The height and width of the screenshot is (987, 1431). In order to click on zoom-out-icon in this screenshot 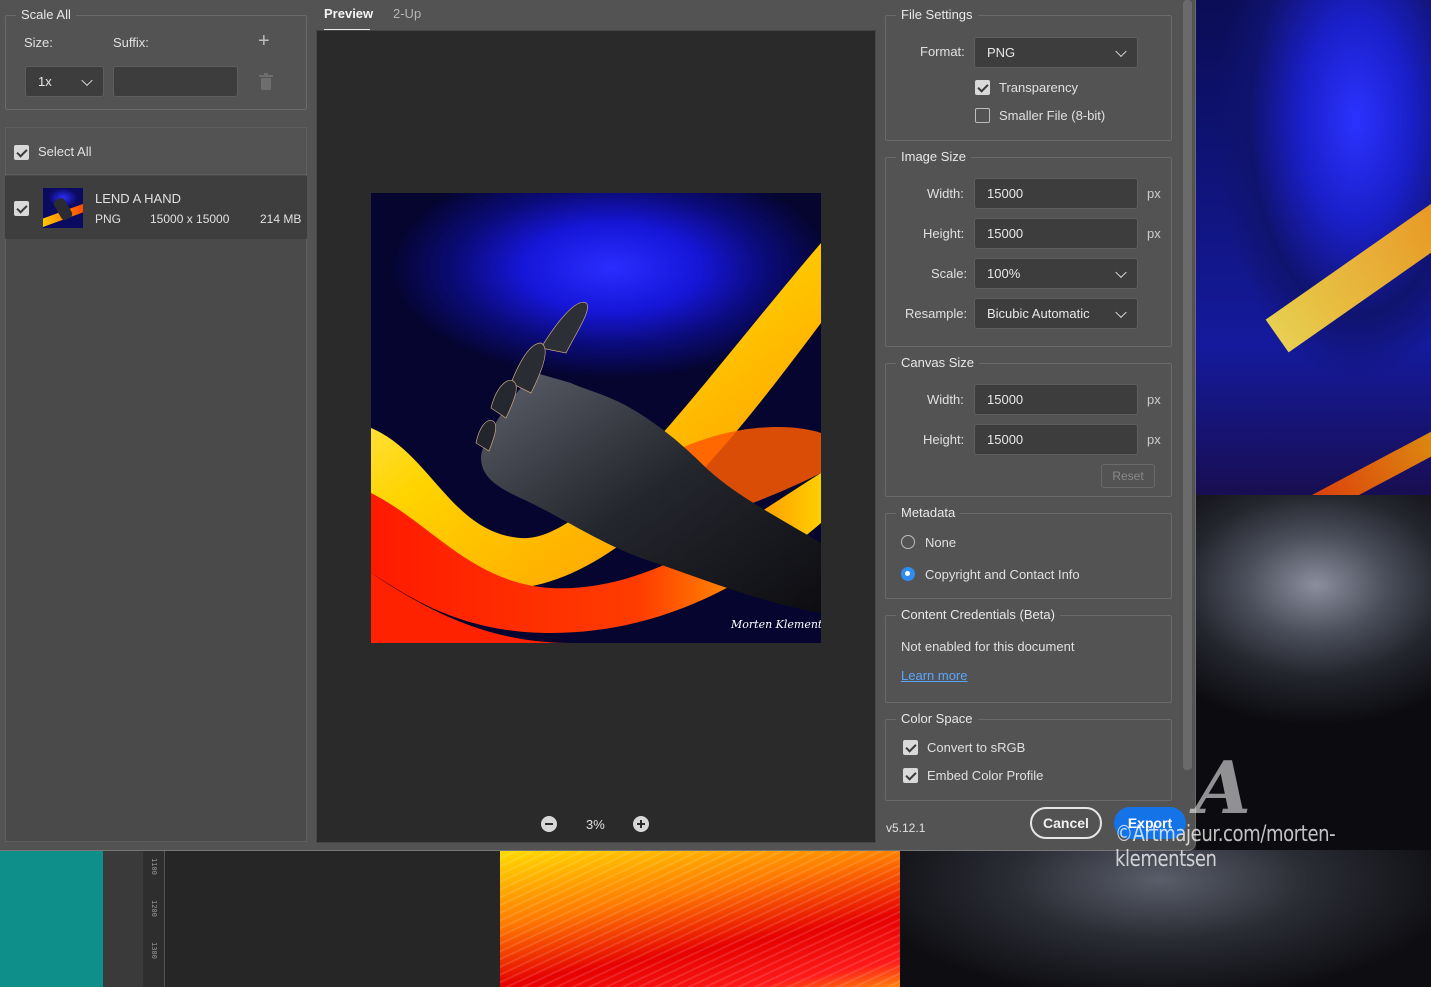, I will do `click(549, 824)`.